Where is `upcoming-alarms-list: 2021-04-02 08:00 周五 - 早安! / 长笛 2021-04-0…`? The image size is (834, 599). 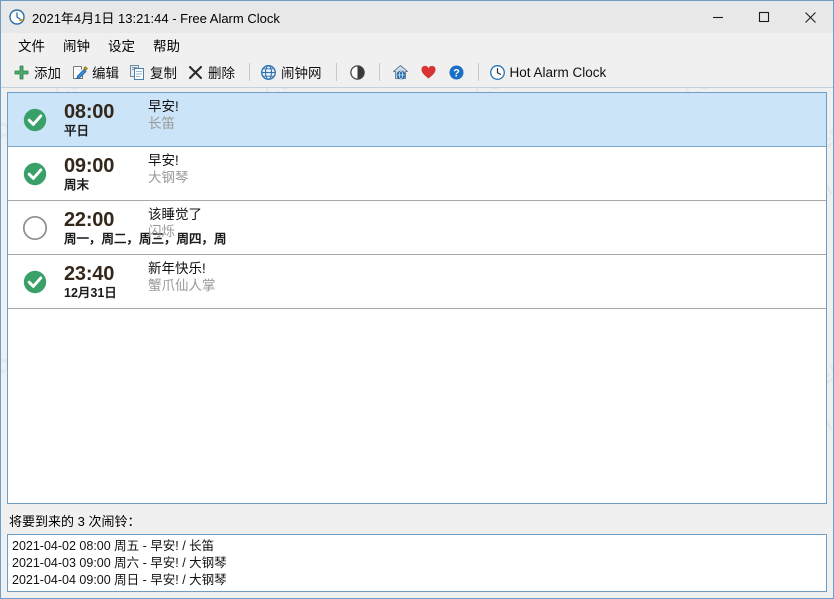 upcoming-alarms-list: 2021-04-02 08:00 周五 - 早安! / 长笛 2021-04-0… is located at coordinates (417, 563).